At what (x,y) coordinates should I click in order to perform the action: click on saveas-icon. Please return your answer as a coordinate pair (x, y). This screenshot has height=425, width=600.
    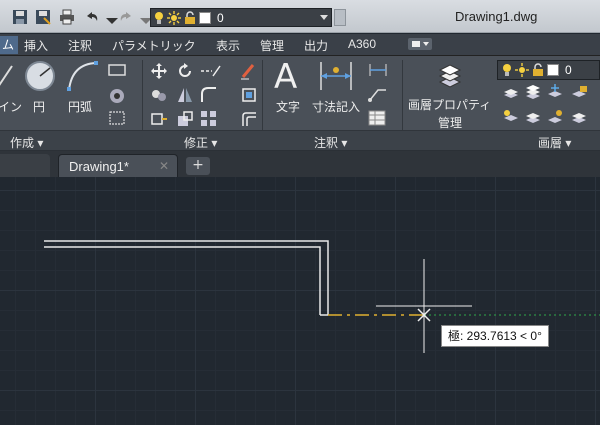
    Looking at the image, I should click on (43, 17).